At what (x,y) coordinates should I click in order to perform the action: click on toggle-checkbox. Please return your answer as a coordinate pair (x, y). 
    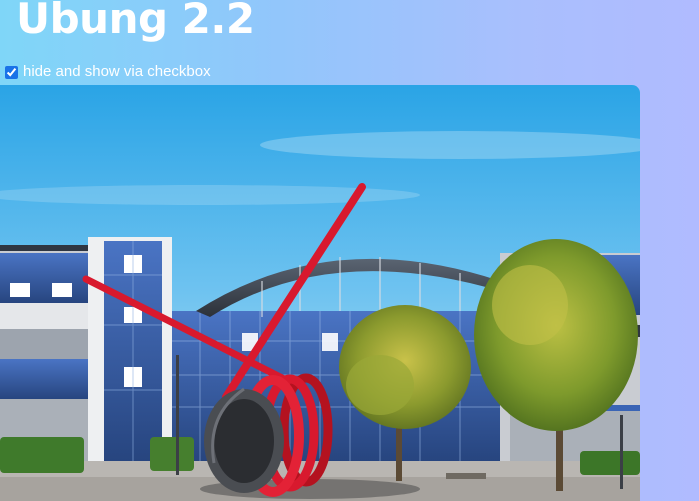
    Looking at the image, I should click on (11, 72).